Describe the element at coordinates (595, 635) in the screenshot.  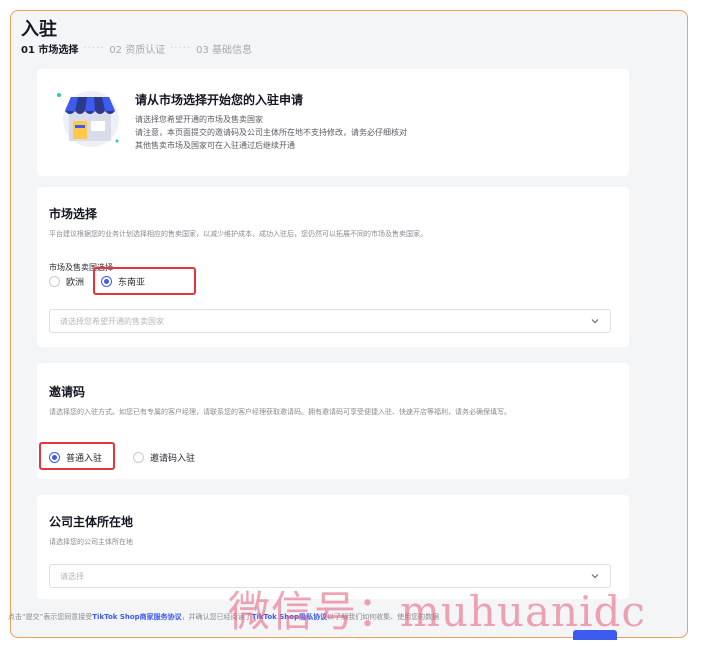
I see `submit-button` at that location.